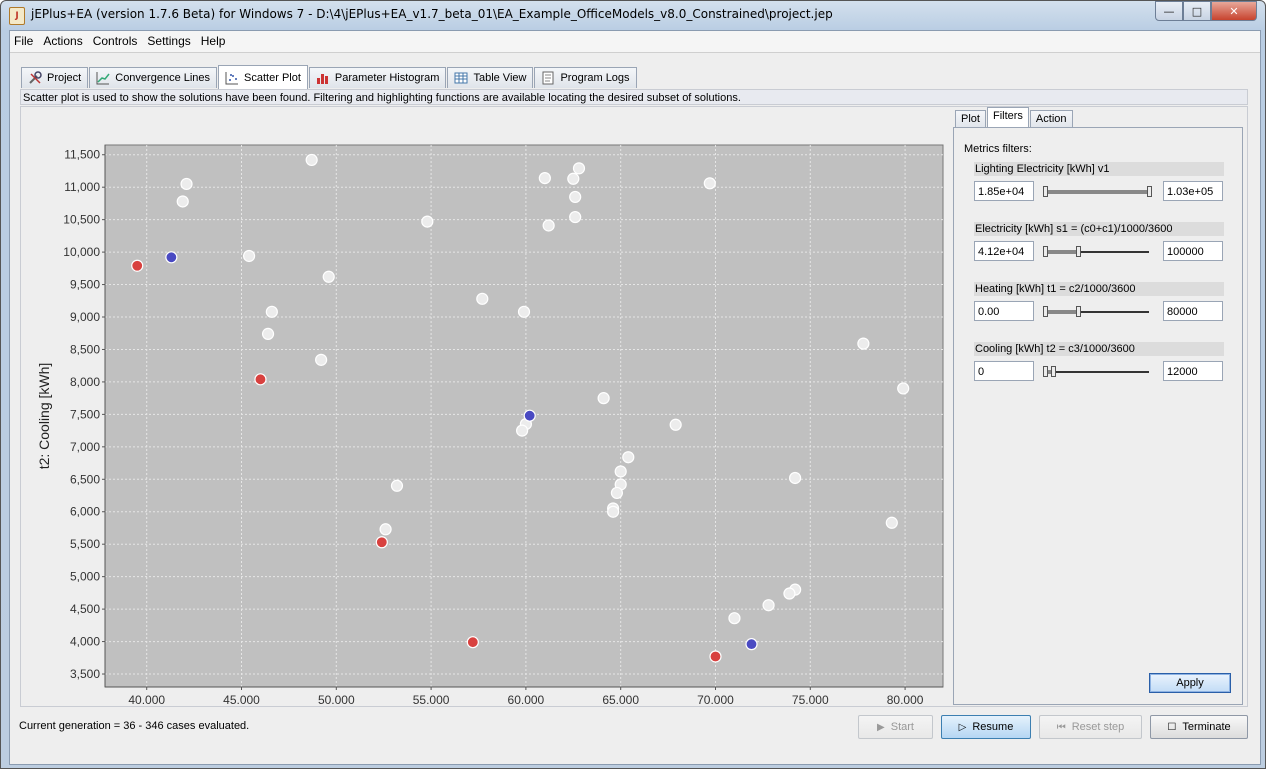 This screenshot has height=769, width=1266. What do you see at coordinates (1004, 371) in the screenshot?
I see `filter-min-input: 0` at bounding box center [1004, 371].